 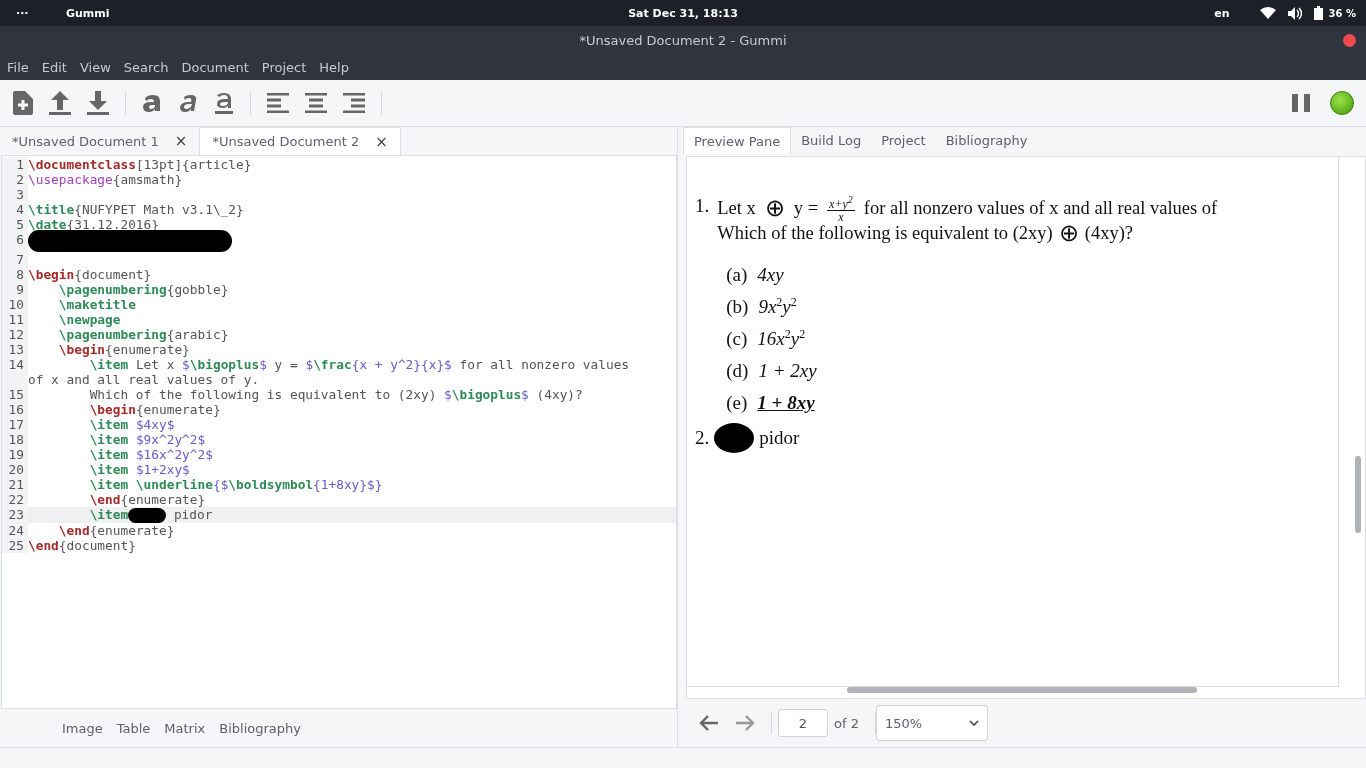 I want to click on align-center-icon, so click(x=316, y=103).